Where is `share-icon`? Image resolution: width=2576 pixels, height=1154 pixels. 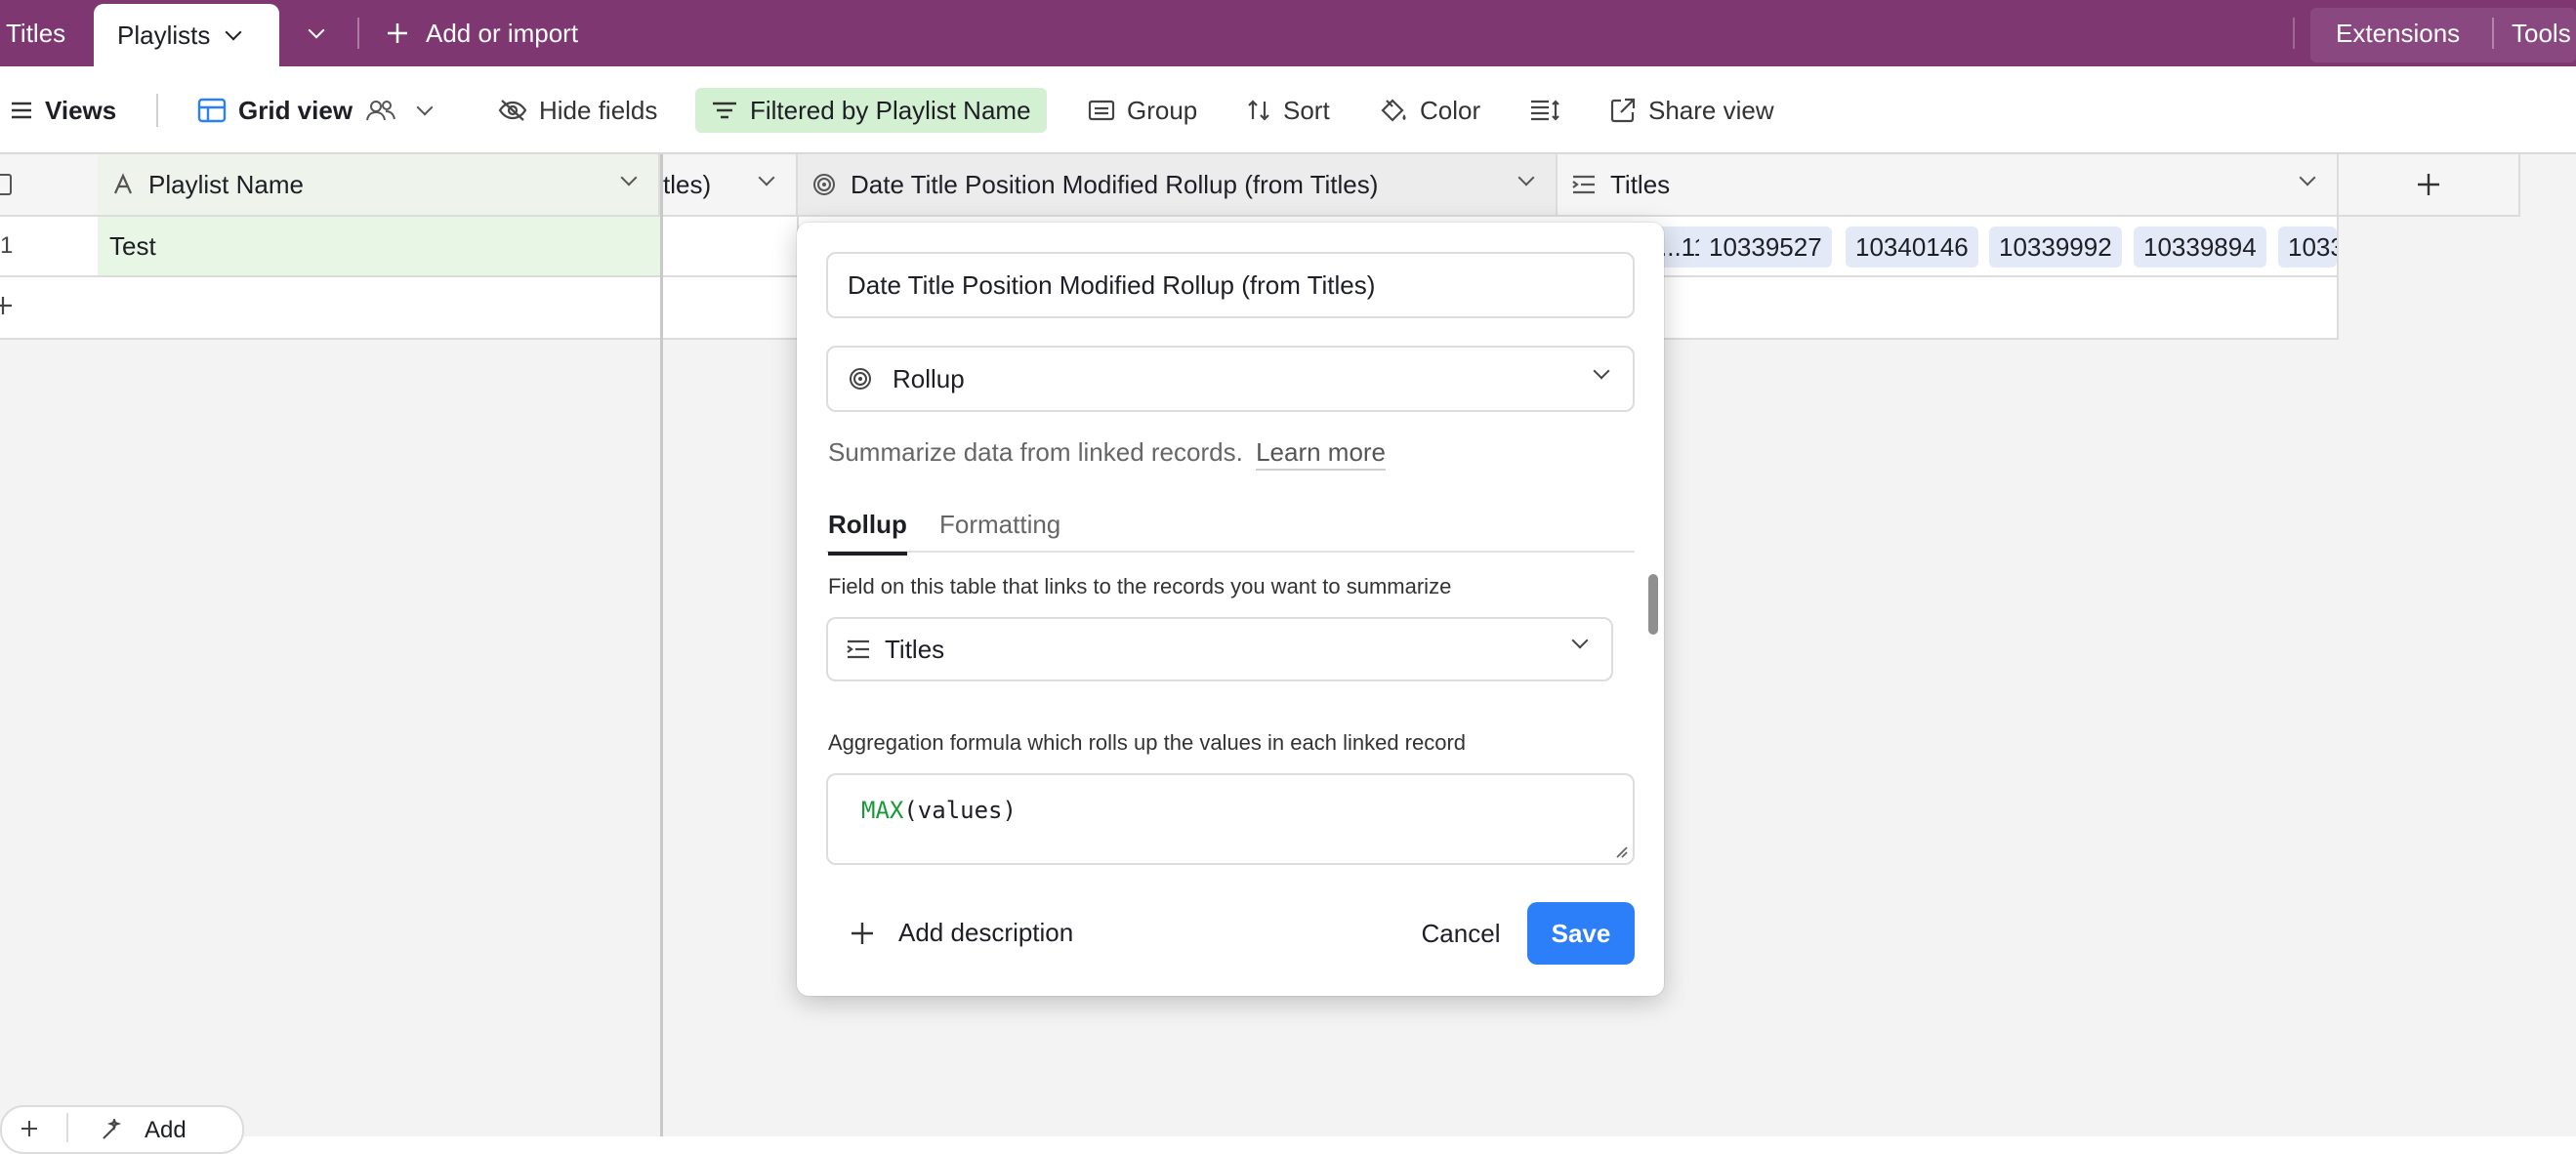
share-icon is located at coordinates (1623, 110).